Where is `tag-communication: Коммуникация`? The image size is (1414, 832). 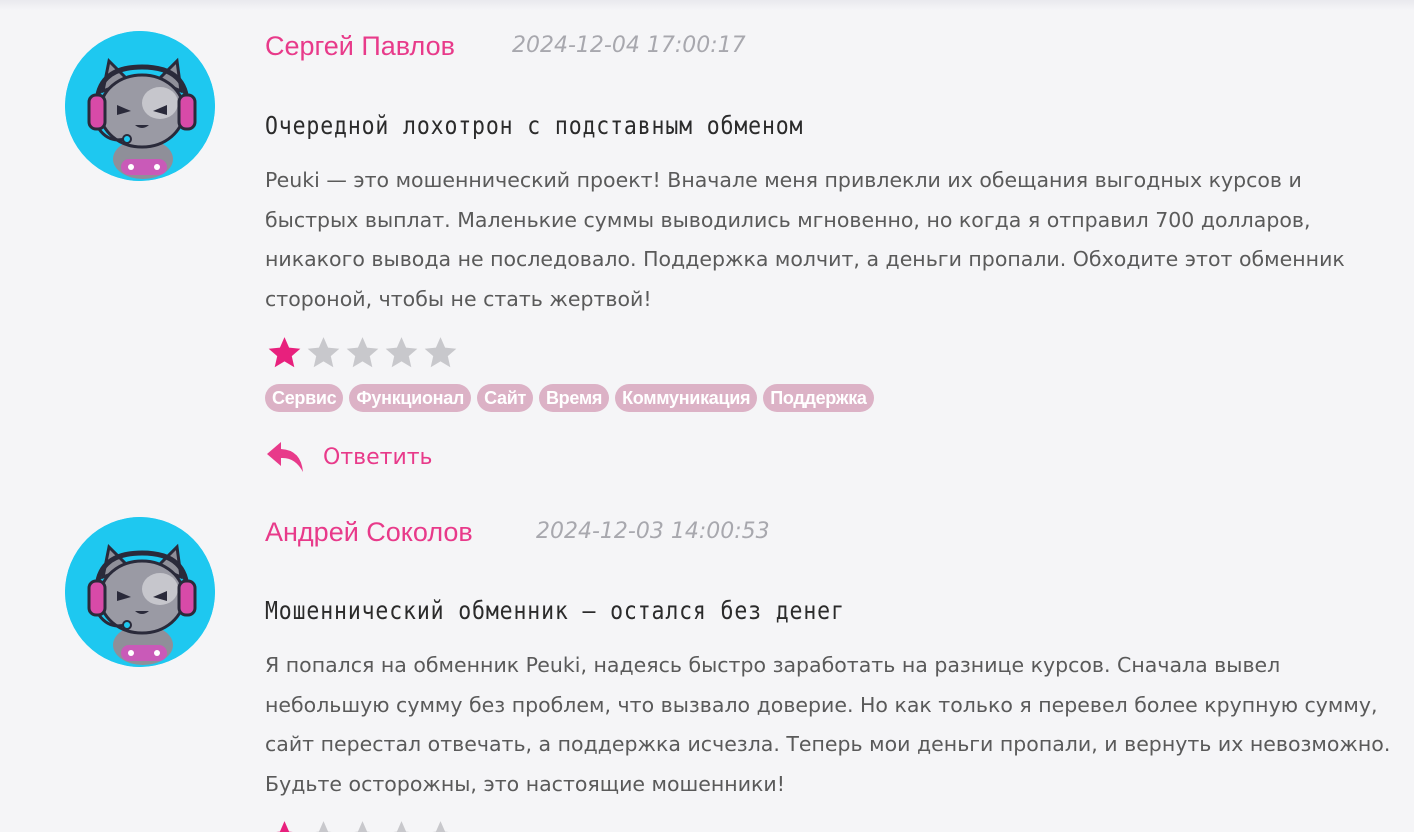 tag-communication: Коммуникация is located at coordinates (686, 398).